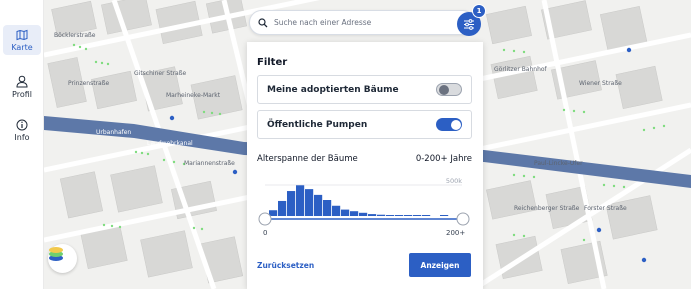 The width and height of the screenshot is (691, 289). What do you see at coordinates (160, 73) in the screenshot?
I see `map-label: Gitschiner Straße` at bounding box center [160, 73].